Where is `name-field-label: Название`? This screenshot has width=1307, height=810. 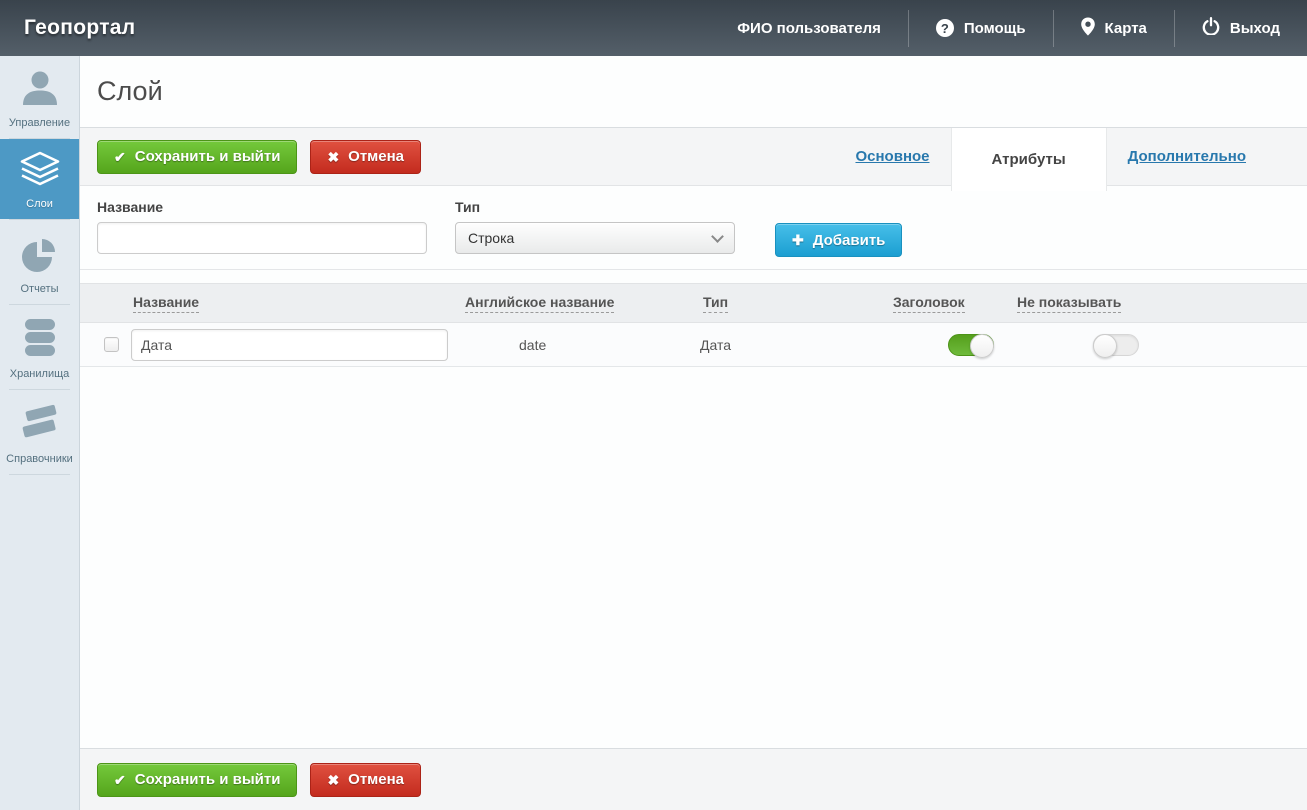
name-field-label: Название is located at coordinates (130, 207).